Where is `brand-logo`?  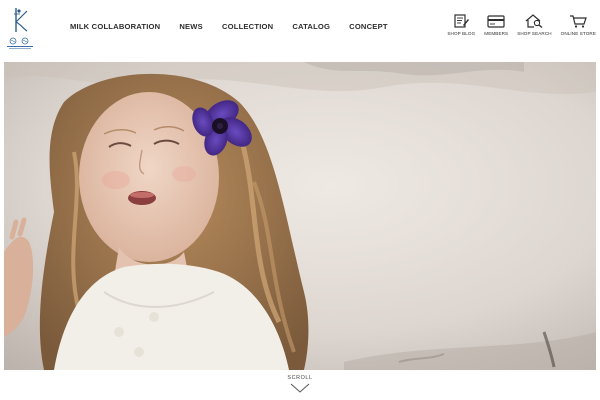 brand-logo is located at coordinates (20, 29).